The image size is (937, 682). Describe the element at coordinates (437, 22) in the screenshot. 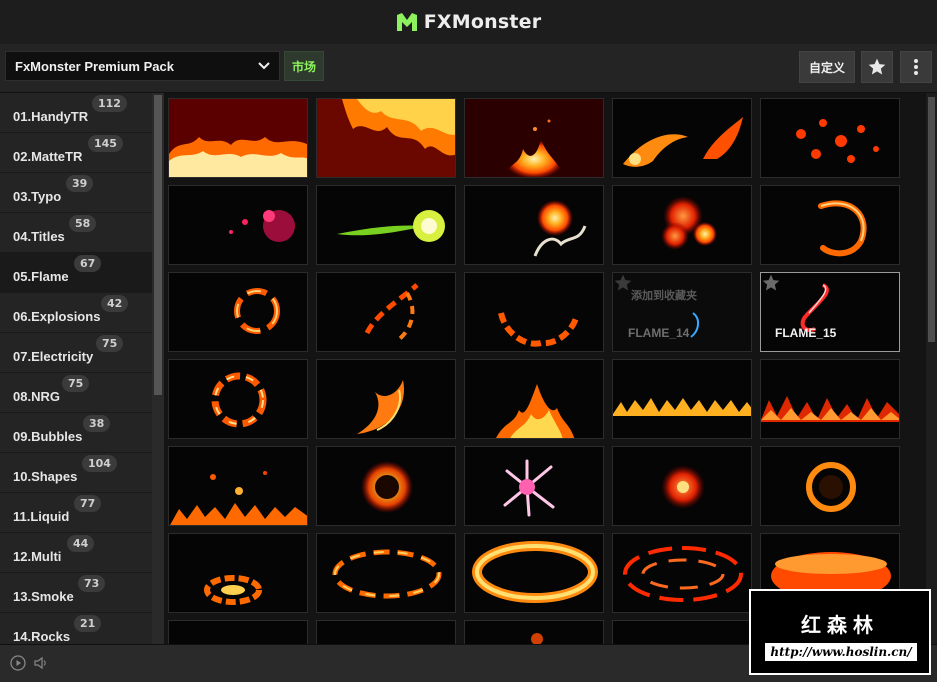

I see `app-title-fx: FX` at that location.